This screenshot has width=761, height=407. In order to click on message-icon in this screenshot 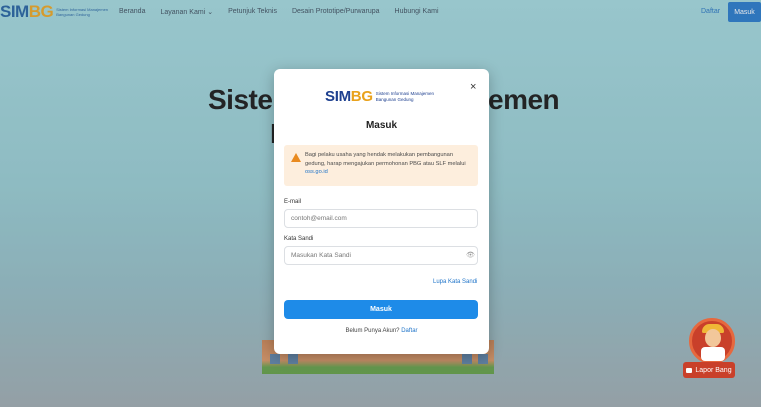, I will do `click(689, 370)`.